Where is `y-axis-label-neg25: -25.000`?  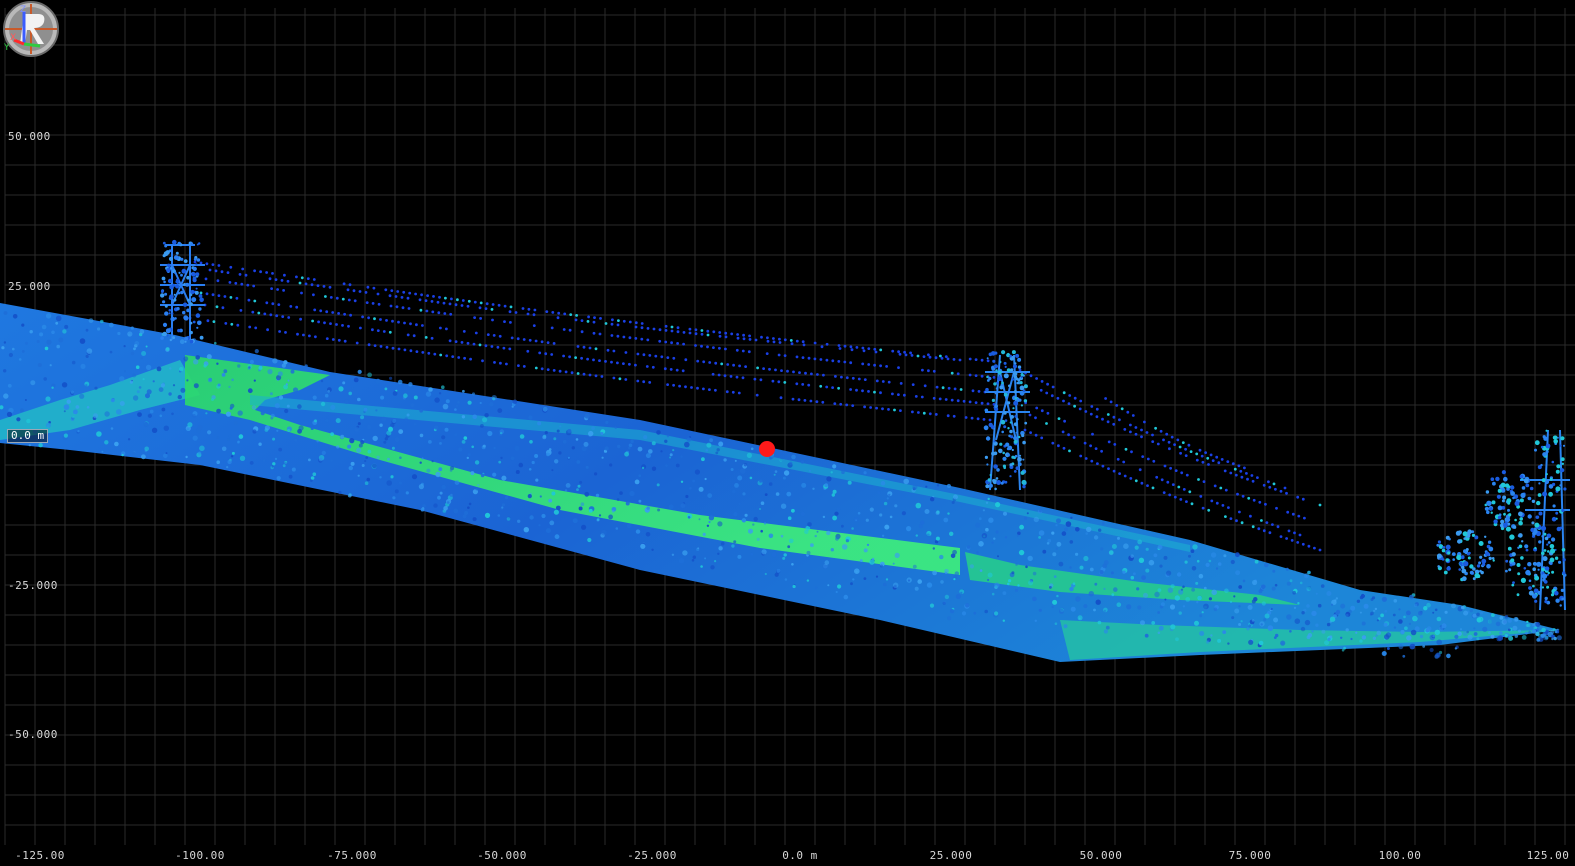
y-axis-label-neg25: -25.000 is located at coordinates (33, 585).